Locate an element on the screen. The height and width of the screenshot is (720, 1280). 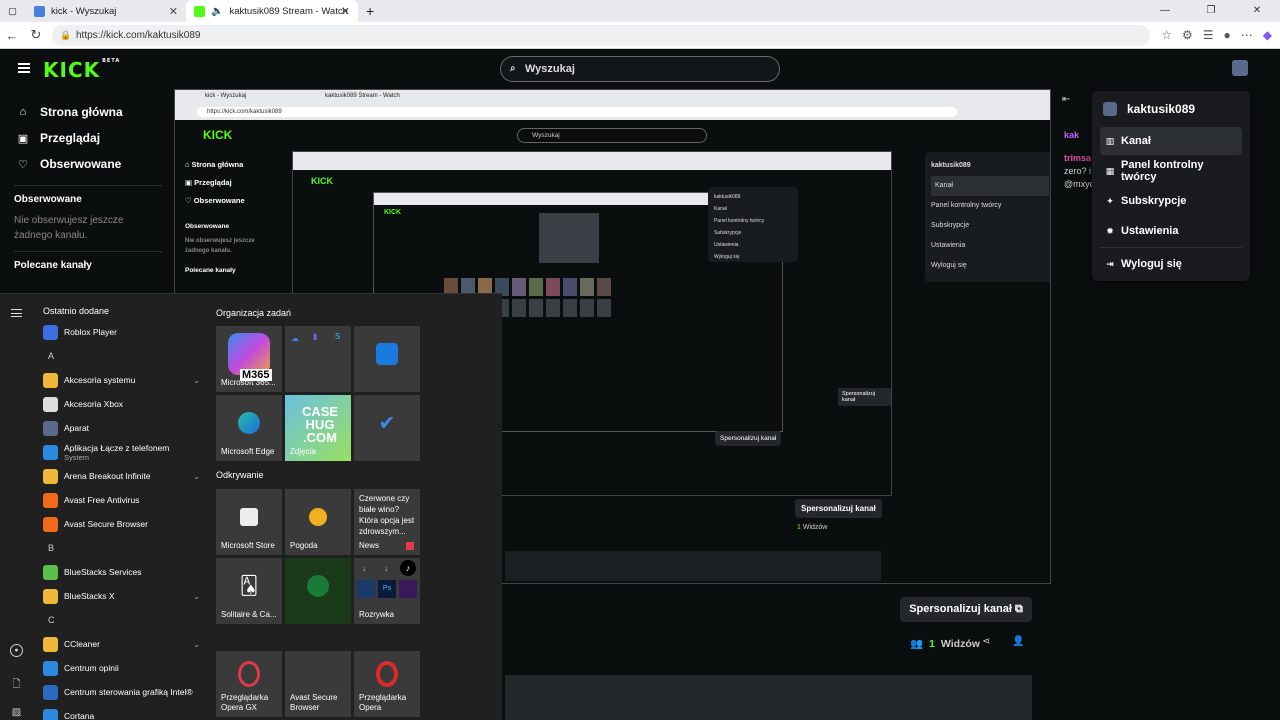
opera-gx-icon is located at coordinates (249, 674).